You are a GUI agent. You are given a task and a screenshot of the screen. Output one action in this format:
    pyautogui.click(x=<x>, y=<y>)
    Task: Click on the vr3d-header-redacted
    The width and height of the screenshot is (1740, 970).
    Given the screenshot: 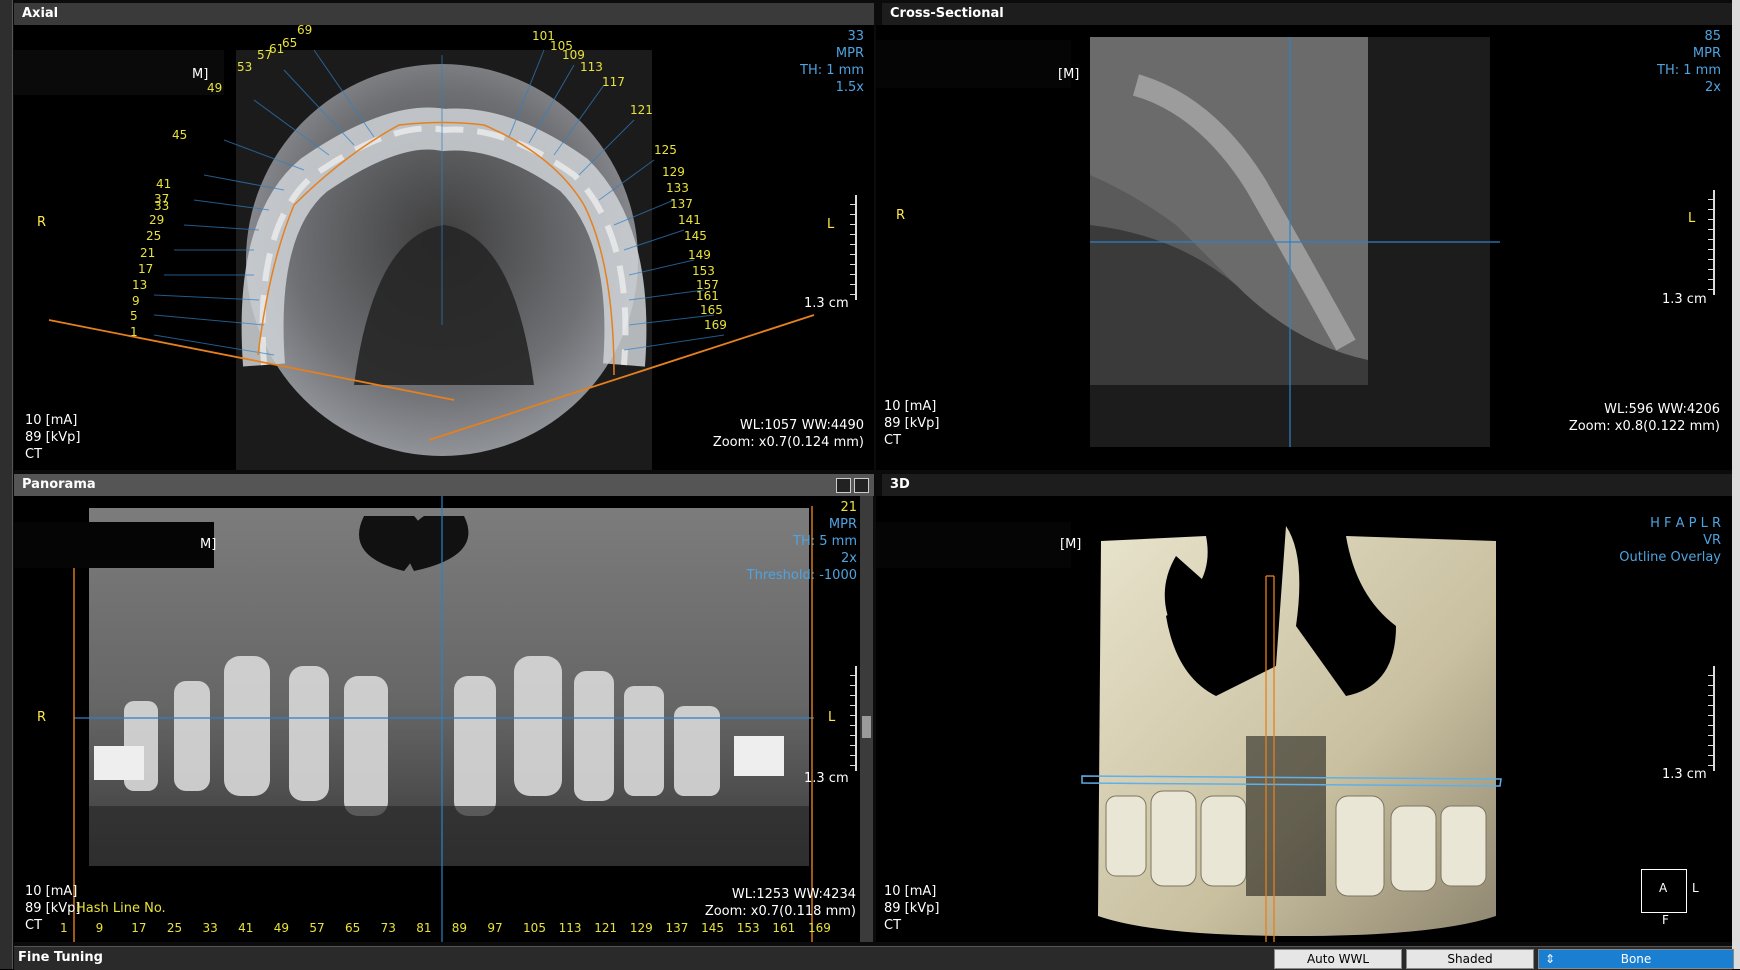 What is the action you would take?
    pyautogui.click(x=973, y=545)
    